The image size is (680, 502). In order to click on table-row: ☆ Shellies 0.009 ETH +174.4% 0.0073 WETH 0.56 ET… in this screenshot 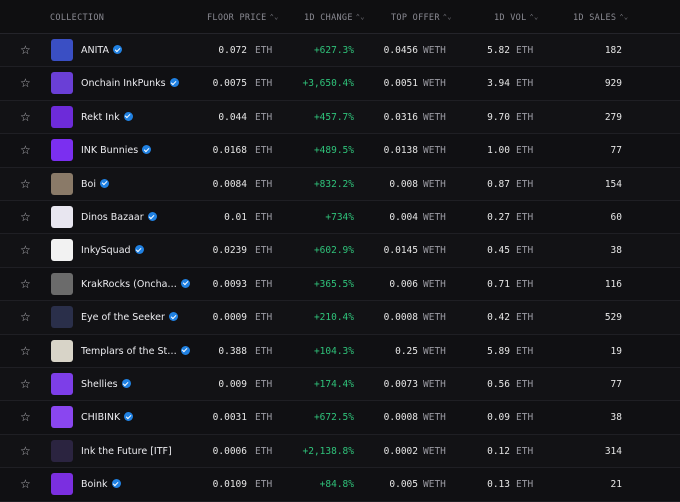, I will do `click(340, 385)`.